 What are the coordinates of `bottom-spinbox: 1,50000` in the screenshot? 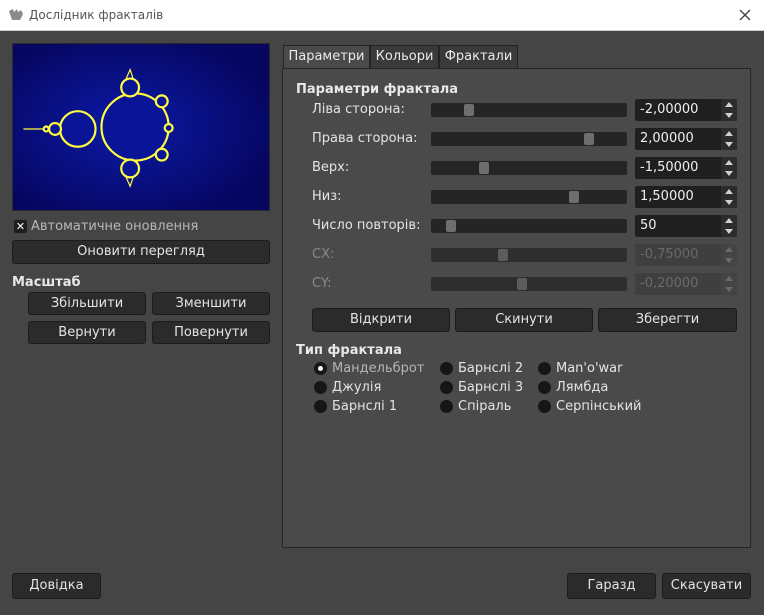 It's located at (686, 197).